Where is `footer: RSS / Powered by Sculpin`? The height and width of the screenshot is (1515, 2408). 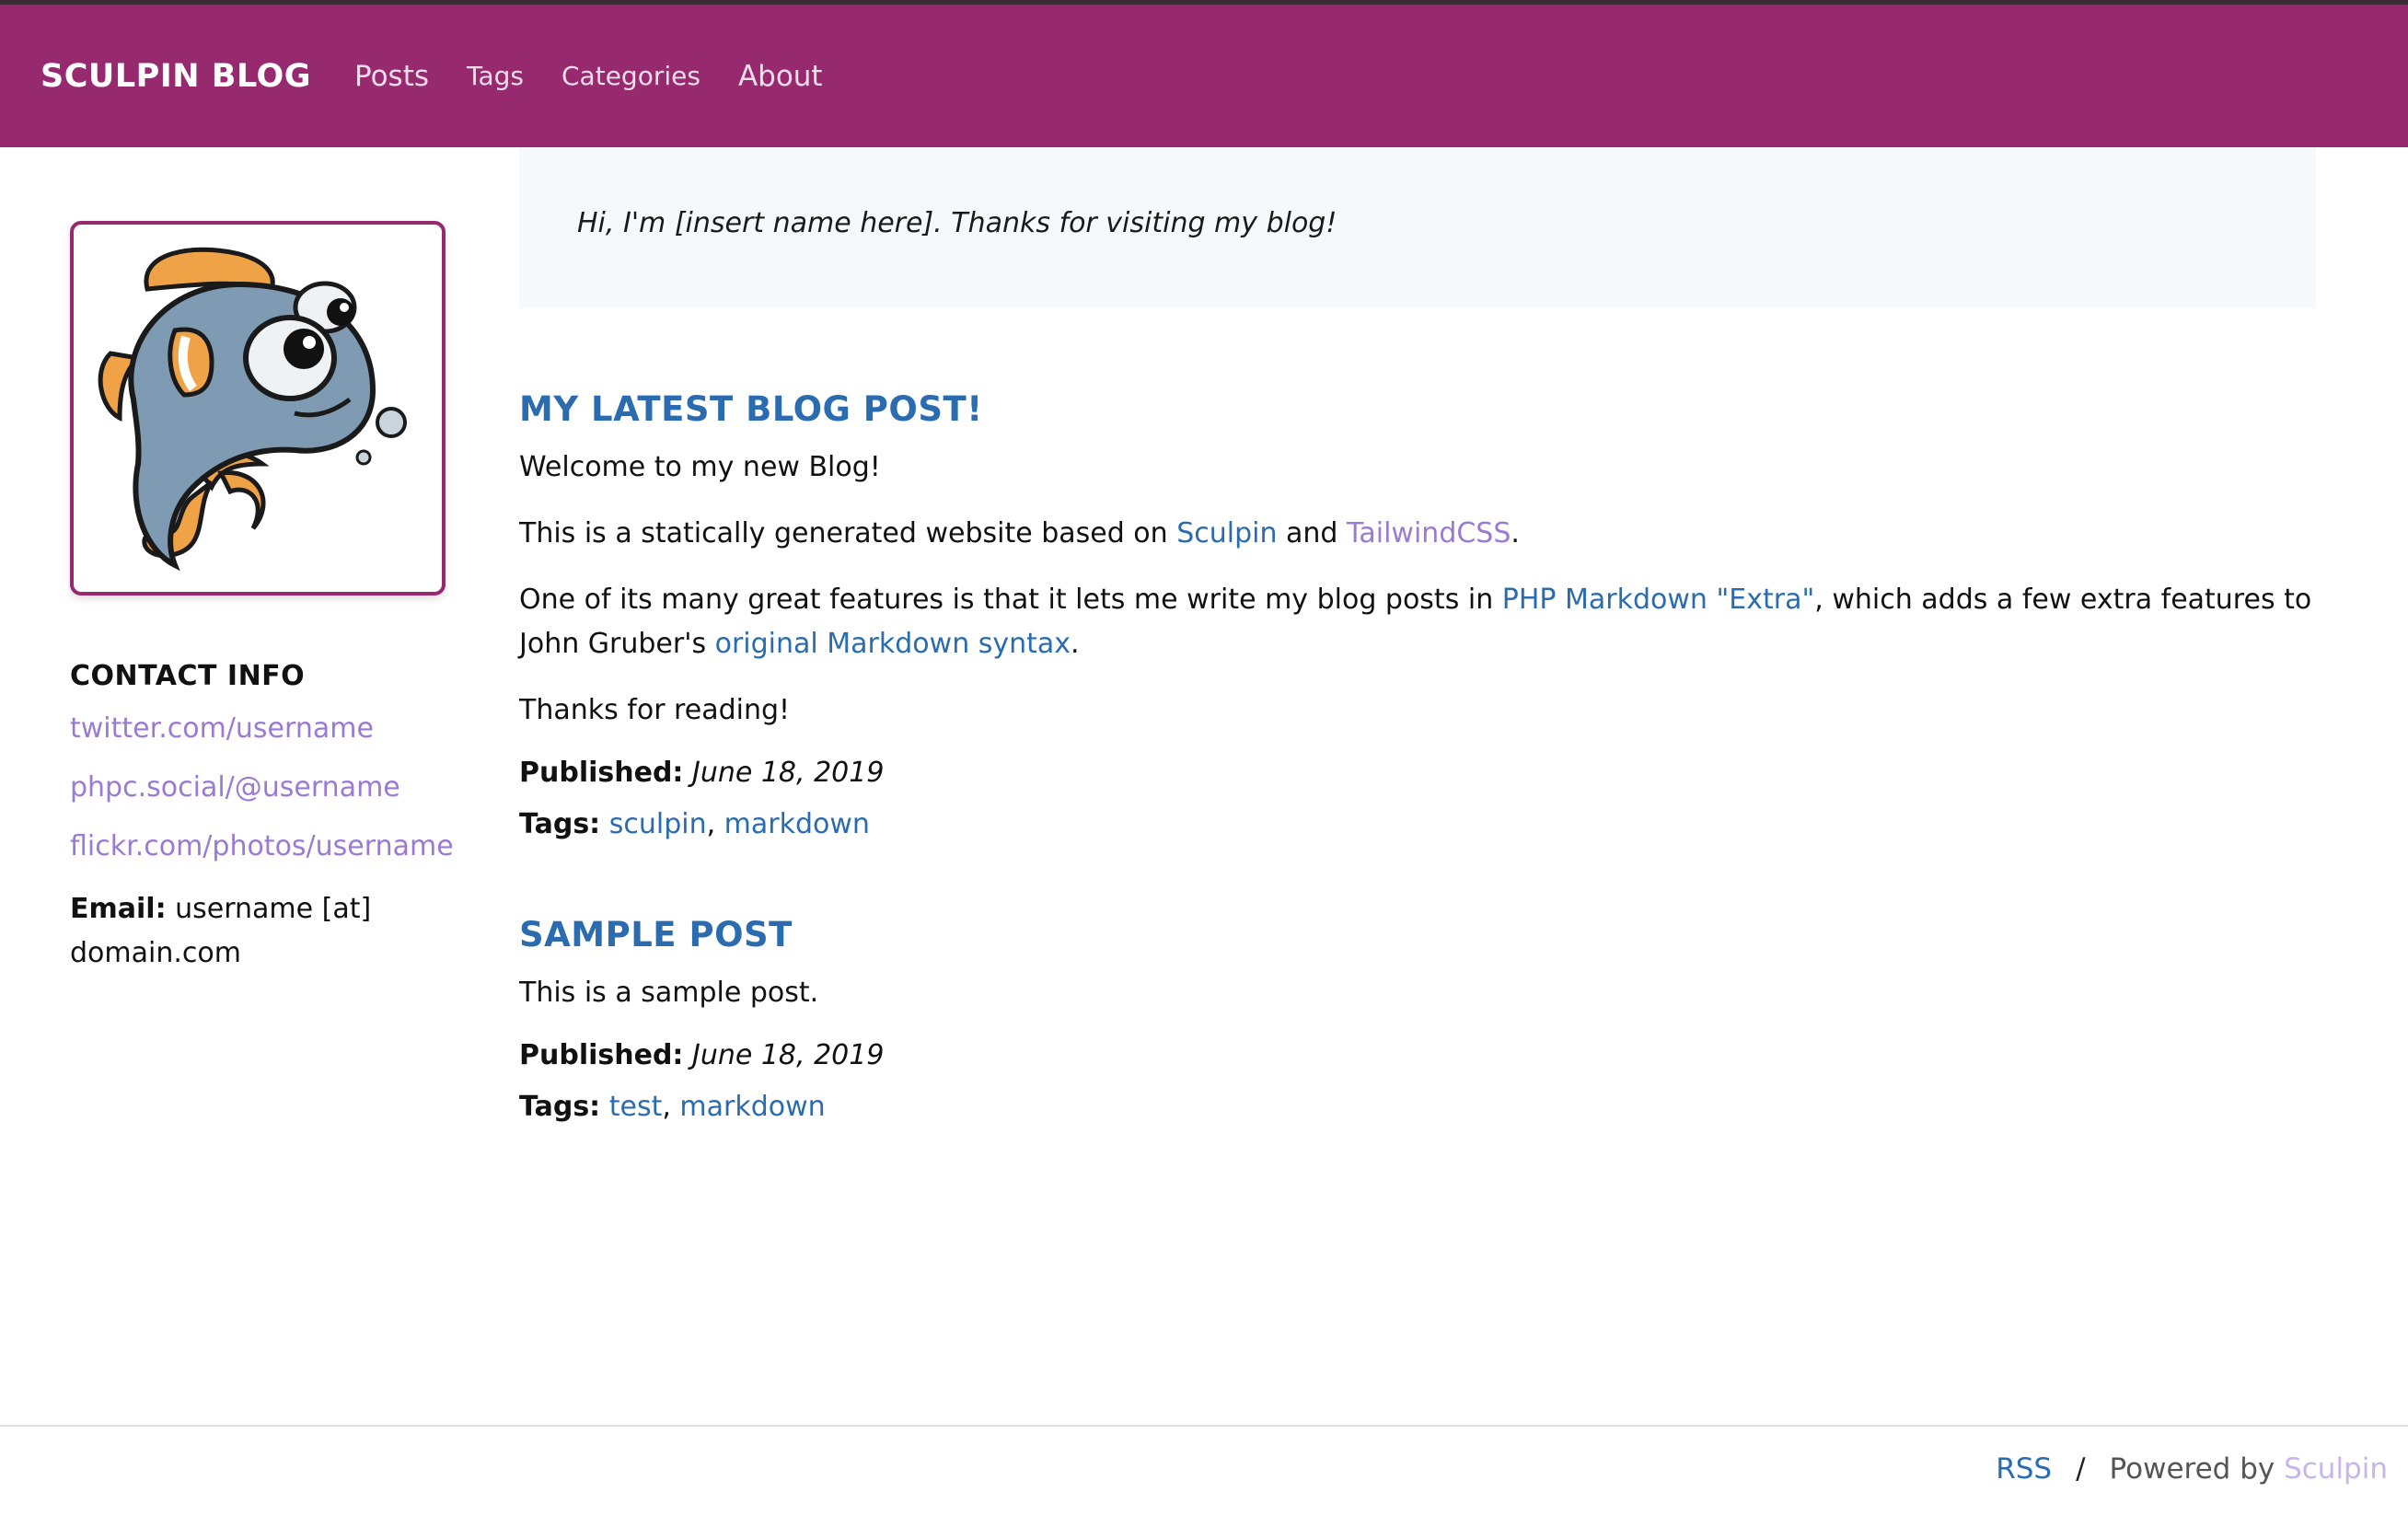
footer: RSS / Powered by Sculpin is located at coordinates (2192, 1469).